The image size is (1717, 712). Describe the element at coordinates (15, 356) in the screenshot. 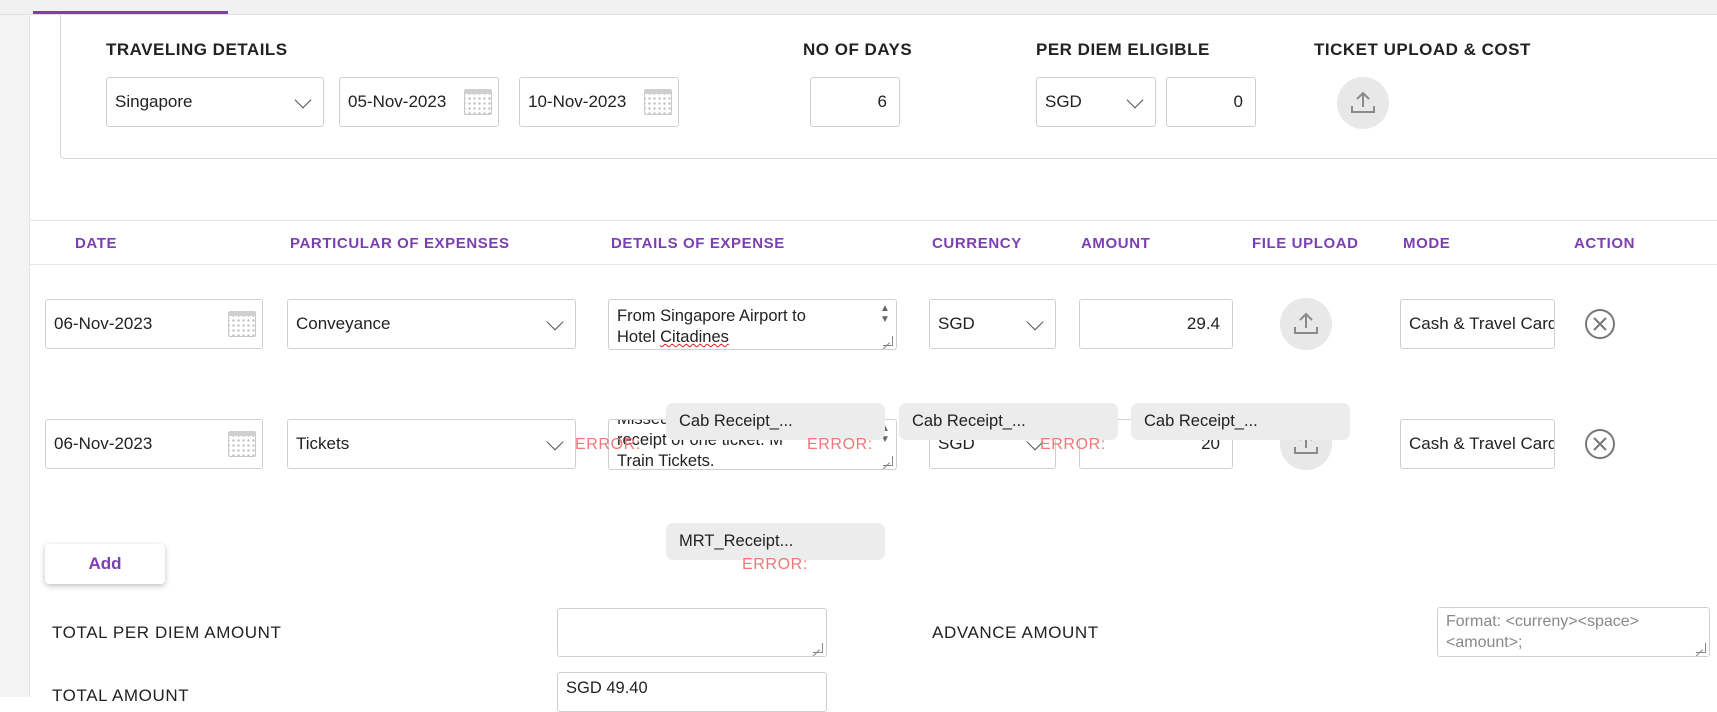

I see `left-gutter` at that location.